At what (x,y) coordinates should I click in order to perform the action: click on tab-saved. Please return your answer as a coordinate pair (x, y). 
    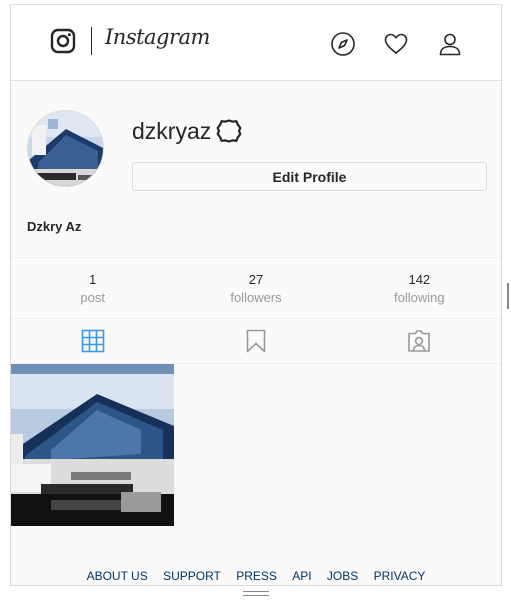
    Looking at the image, I should click on (255, 341).